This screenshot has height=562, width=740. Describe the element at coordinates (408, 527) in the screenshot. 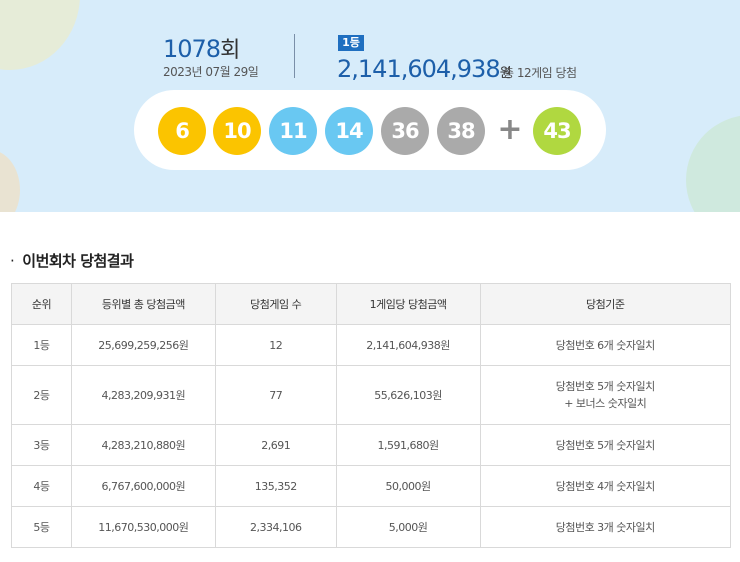

I see `per-game-amount-cell: 5,000원` at that location.